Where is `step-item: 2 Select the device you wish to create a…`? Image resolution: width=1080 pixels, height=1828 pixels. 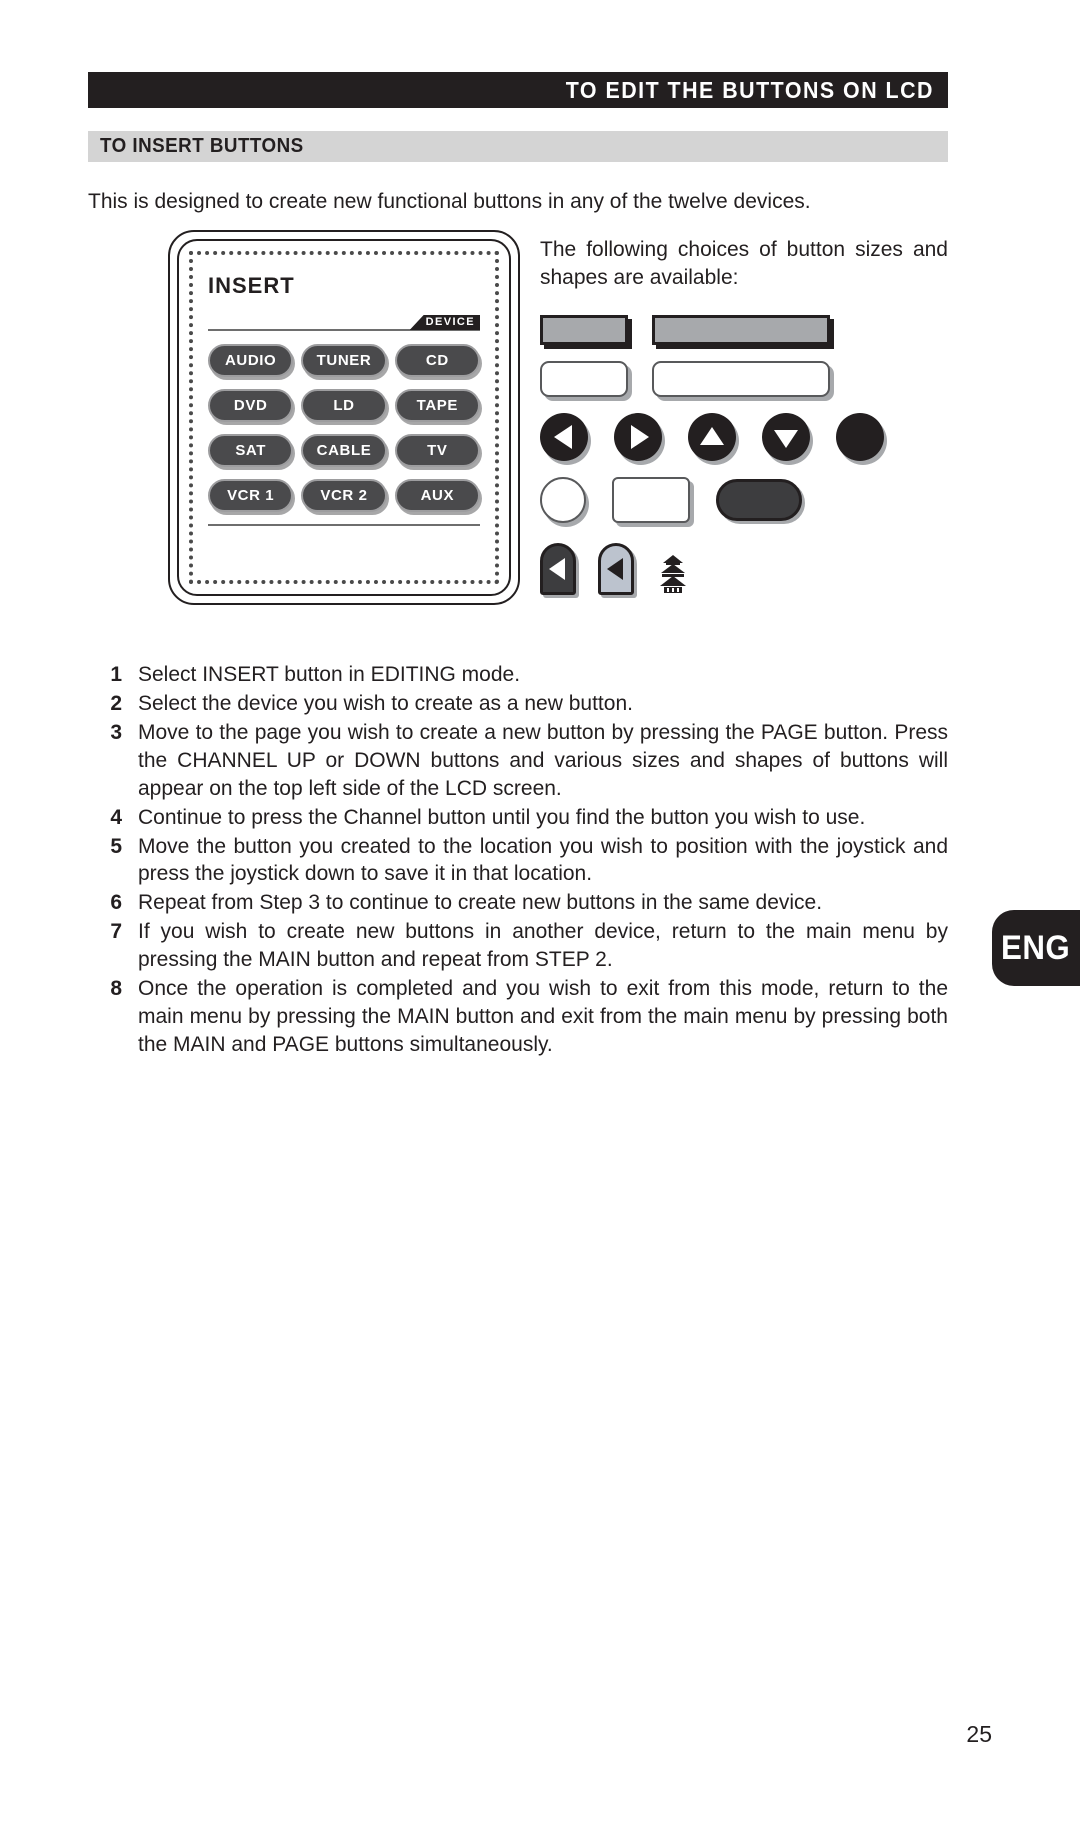
step-item: 2 Select the device you wish to create a… is located at coordinates (524, 704).